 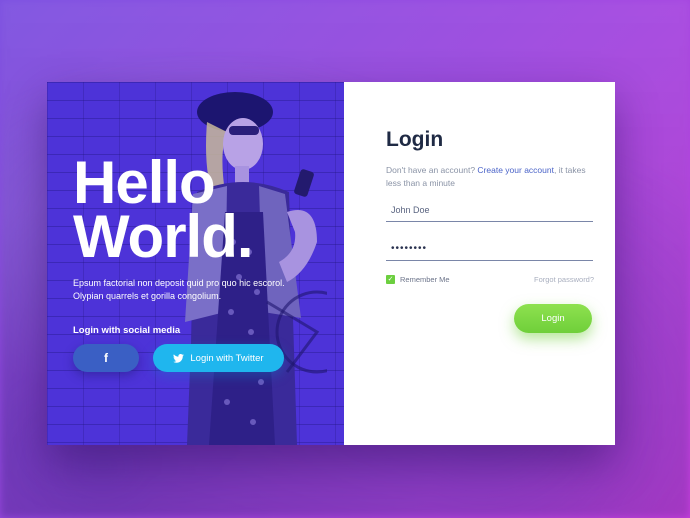 I want to click on forgot-password-link: Forgot password?, so click(x=564, y=279).